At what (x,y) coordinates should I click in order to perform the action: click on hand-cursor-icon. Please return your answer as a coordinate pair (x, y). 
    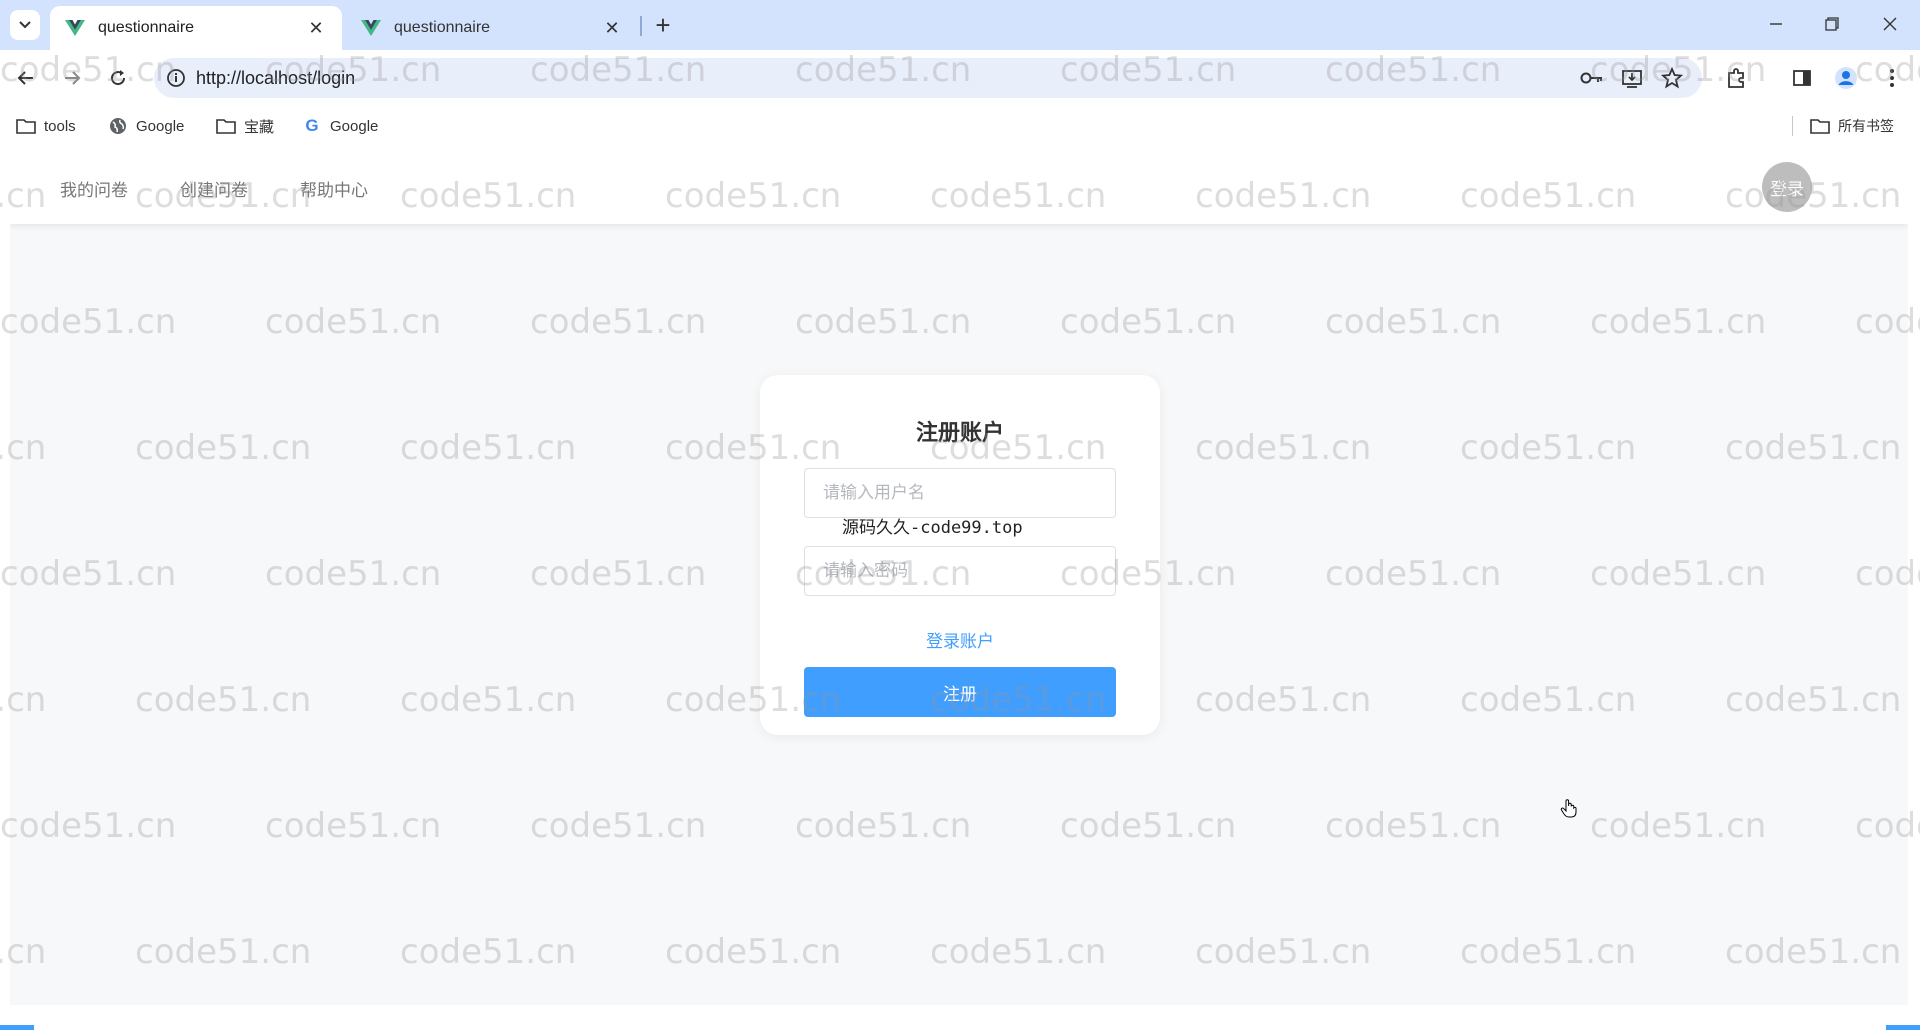
    Looking at the image, I should click on (1568, 808).